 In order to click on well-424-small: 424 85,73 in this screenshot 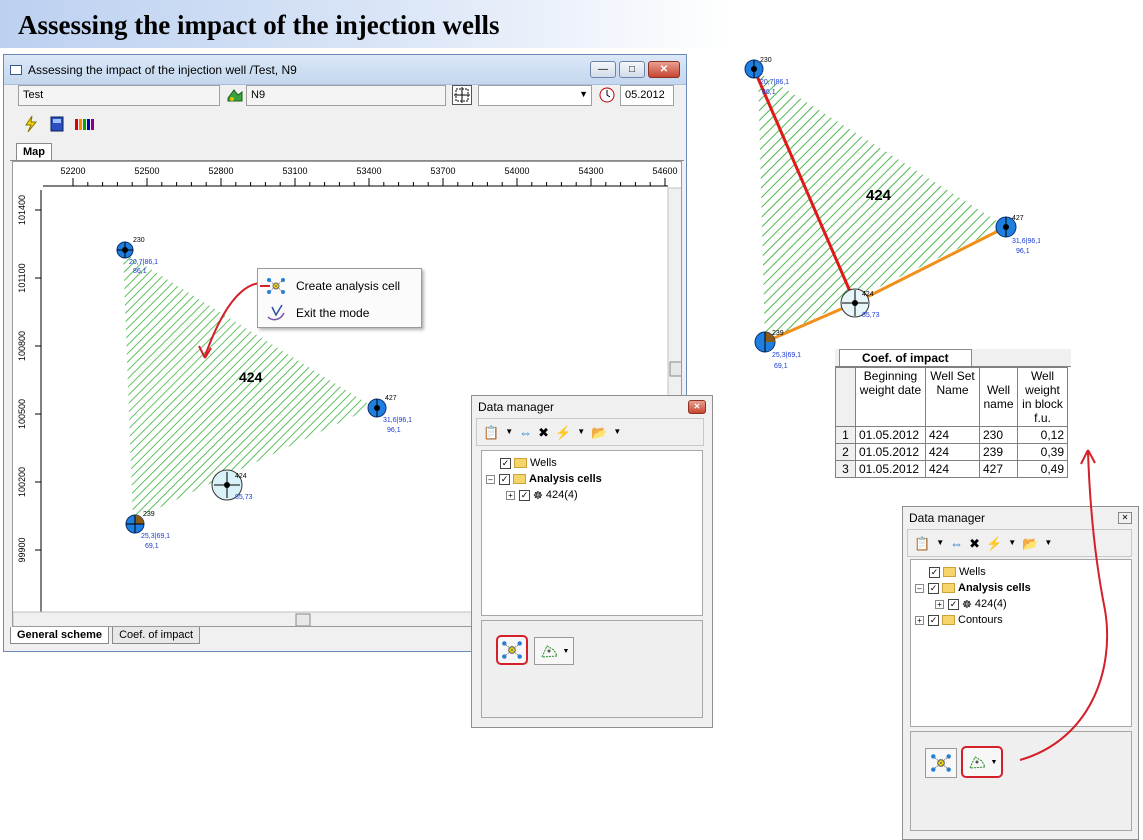, I will do `click(232, 485)`.